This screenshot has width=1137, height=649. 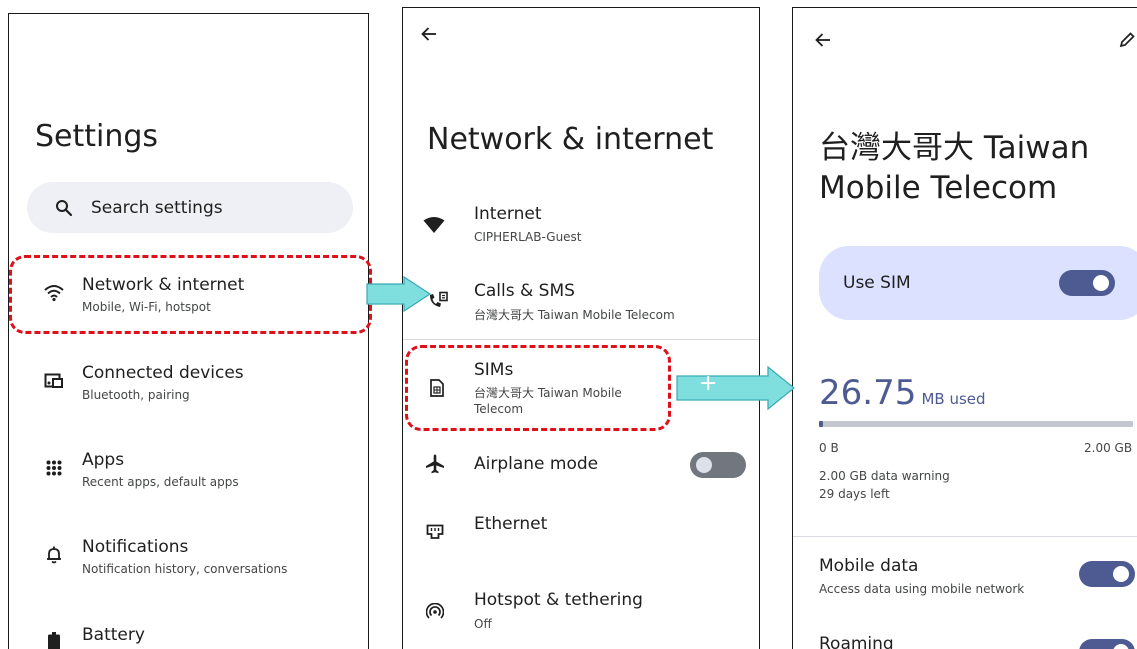 What do you see at coordinates (558, 600) in the screenshot?
I see `network-item-title: Hotspot & tethering` at bounding box center [558, 600].